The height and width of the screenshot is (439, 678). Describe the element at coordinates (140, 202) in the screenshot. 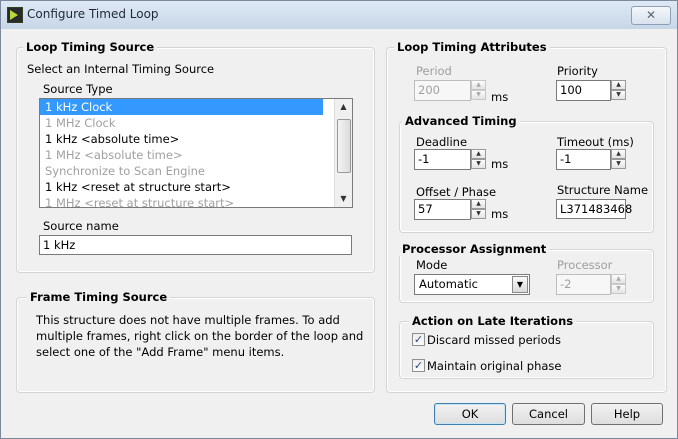

I see `source-type-item: 1 MHz <reset at structure start>` at that location.